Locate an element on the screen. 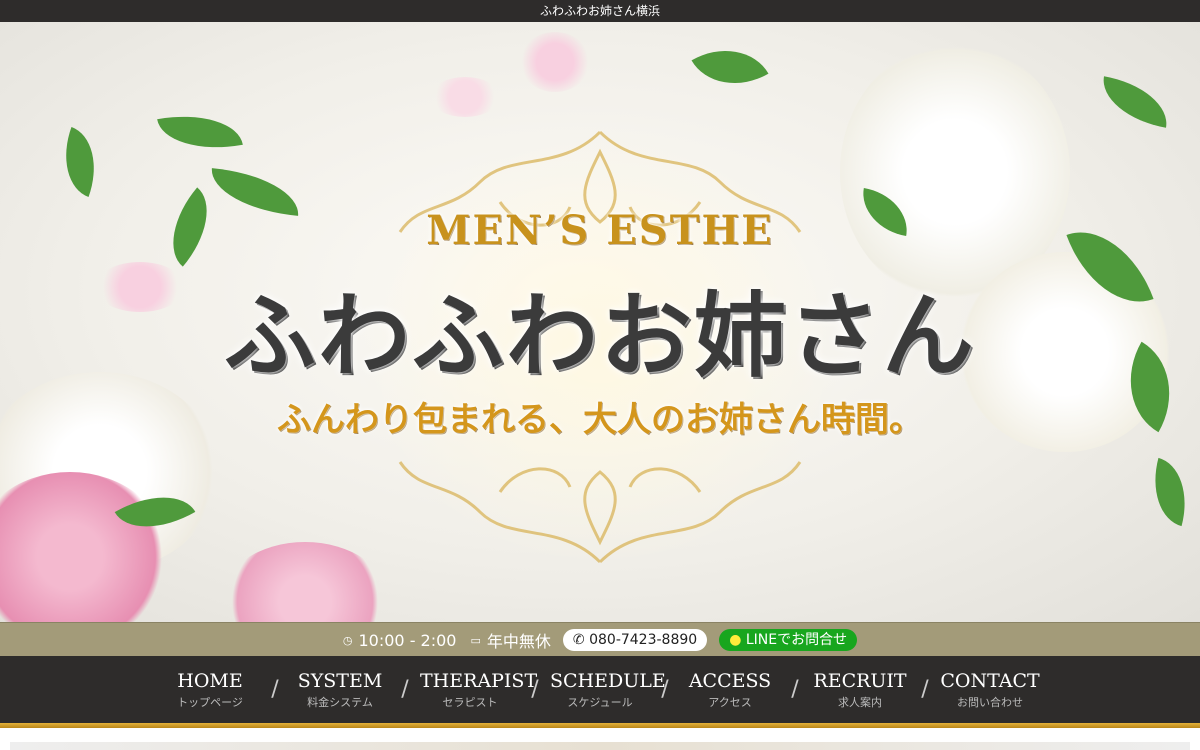  nav-label: RECRUIT is located at coordinates (860, 680).